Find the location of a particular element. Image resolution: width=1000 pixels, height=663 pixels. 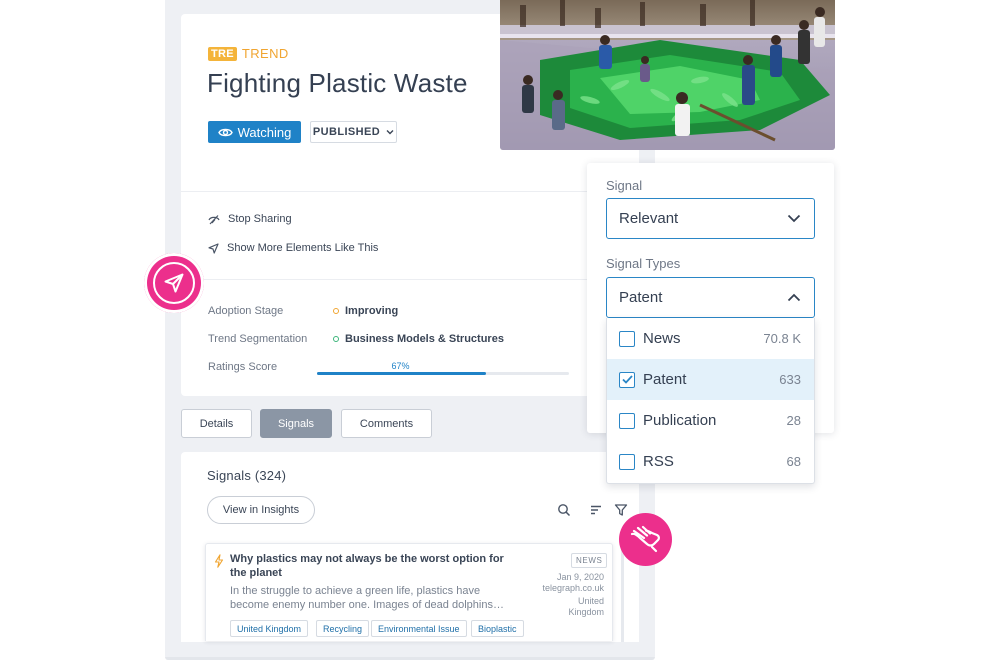

status-select: PUBLISHED is located at coordinates (353, 132).